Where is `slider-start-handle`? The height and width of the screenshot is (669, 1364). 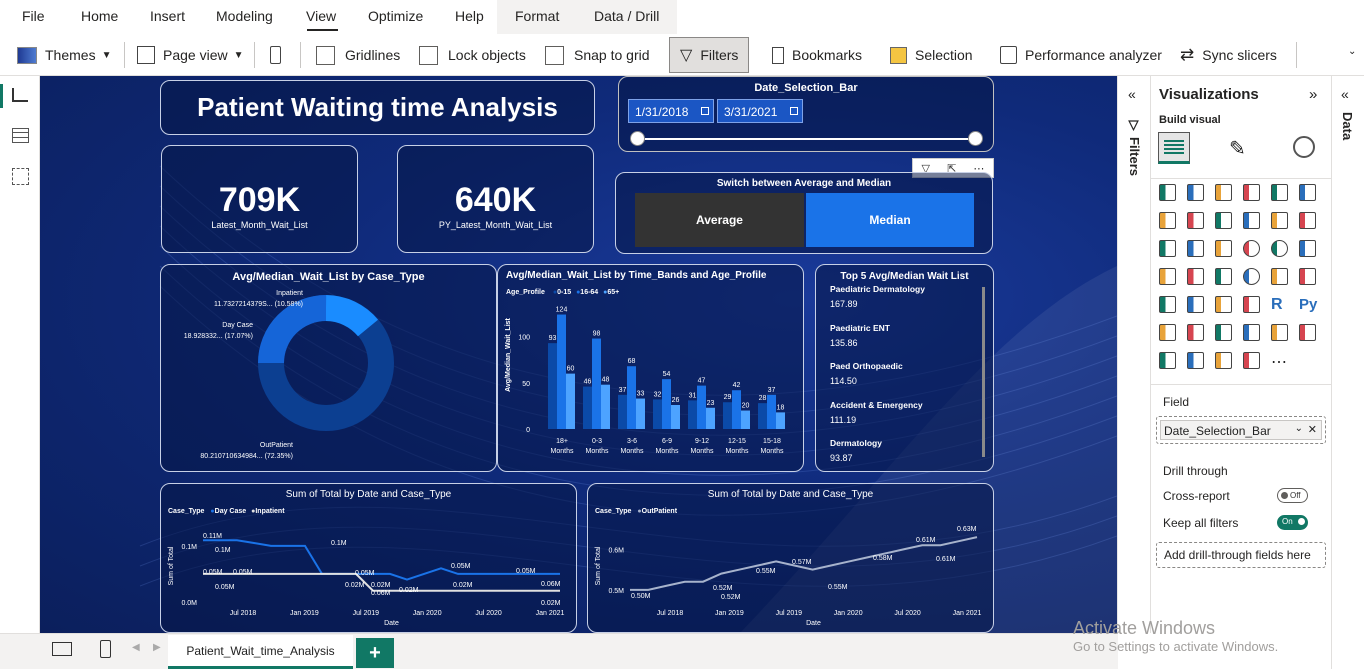
slider-start-handle is located at coordinates (637, 138).